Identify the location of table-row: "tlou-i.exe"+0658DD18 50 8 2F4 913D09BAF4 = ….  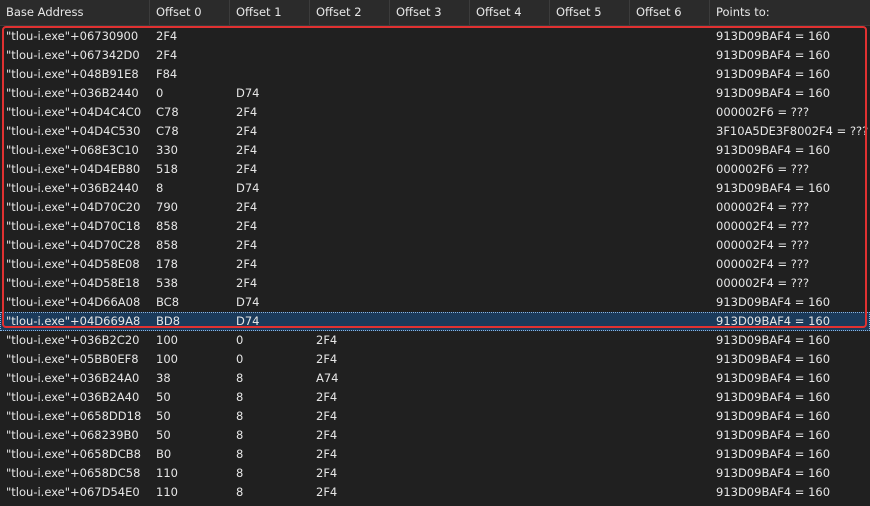
(435, 416).